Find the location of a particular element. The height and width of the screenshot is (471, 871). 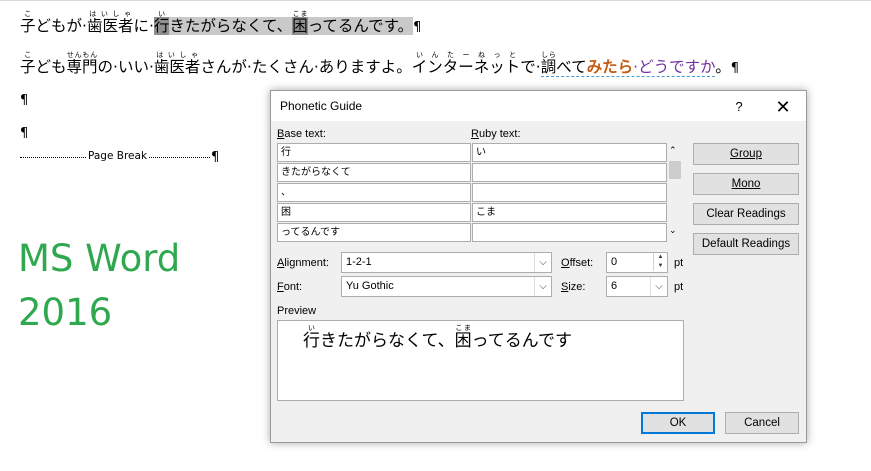

spin-up-icon: ▲ is located at coordinates (660, 257).